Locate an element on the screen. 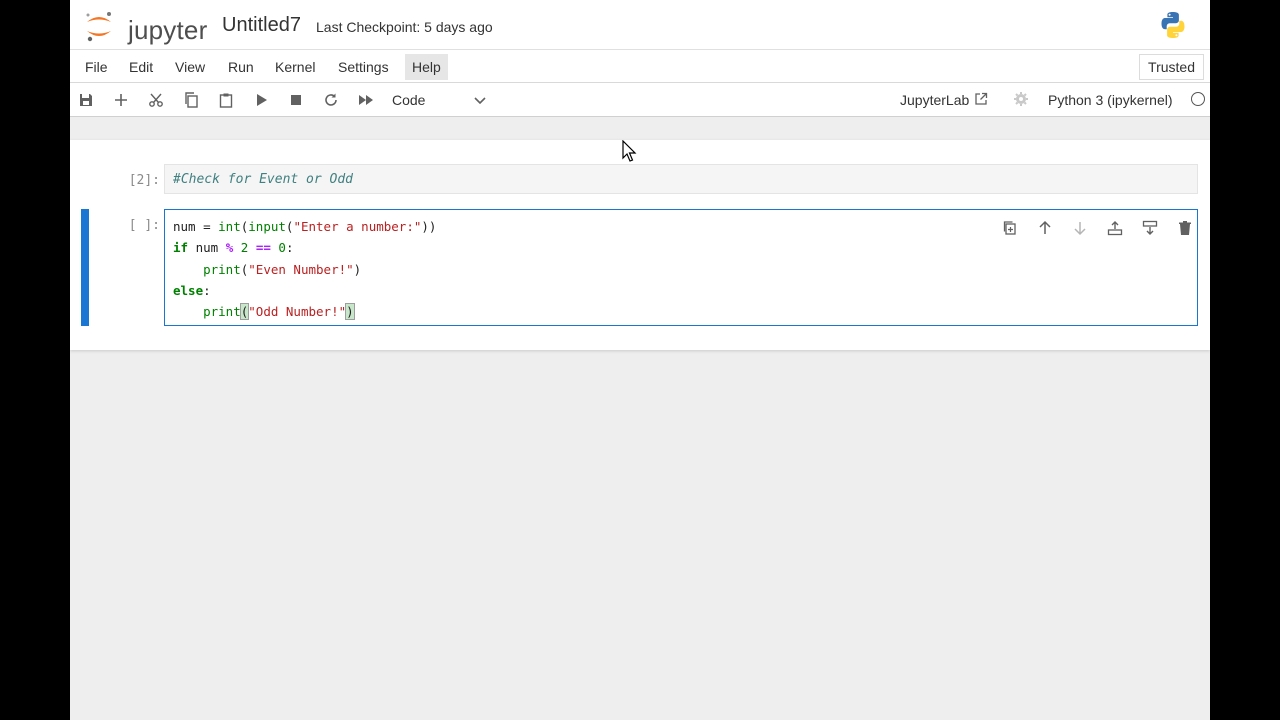  cell-prompt: [ ]: is located at coordinates (144, 225).